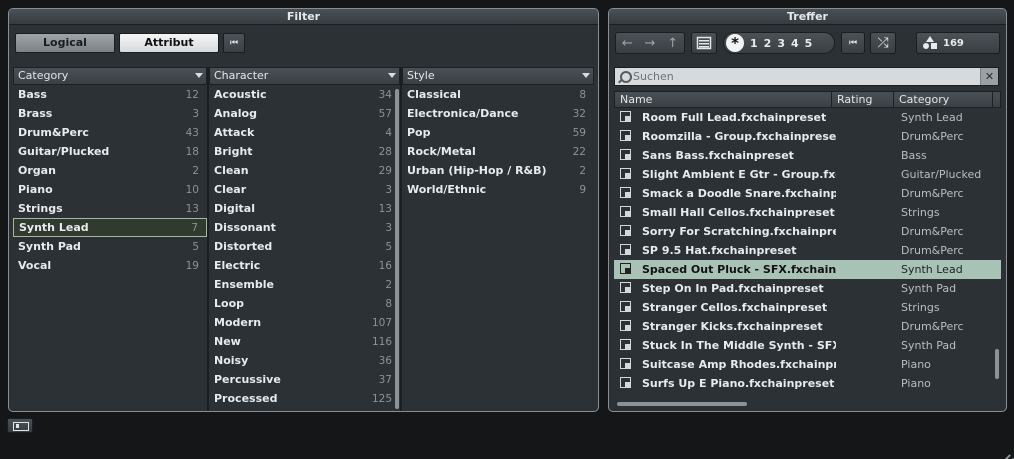  I want to click on filter-item: Clean 29, so click(304, 170).